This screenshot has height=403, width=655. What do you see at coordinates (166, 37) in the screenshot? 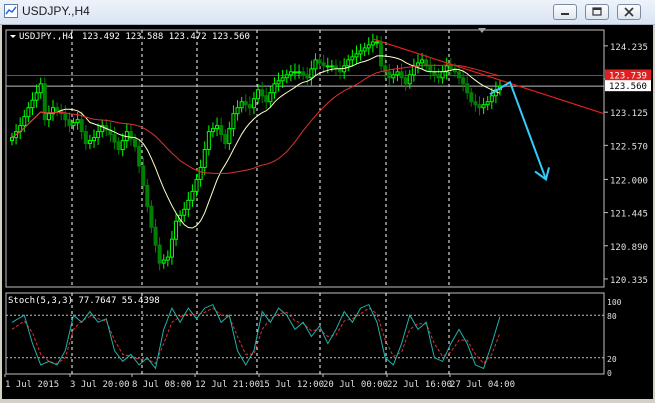
I see `ohlc-label: 123.492 123.588 123.472 123.560` at bounding box center [166, 37].